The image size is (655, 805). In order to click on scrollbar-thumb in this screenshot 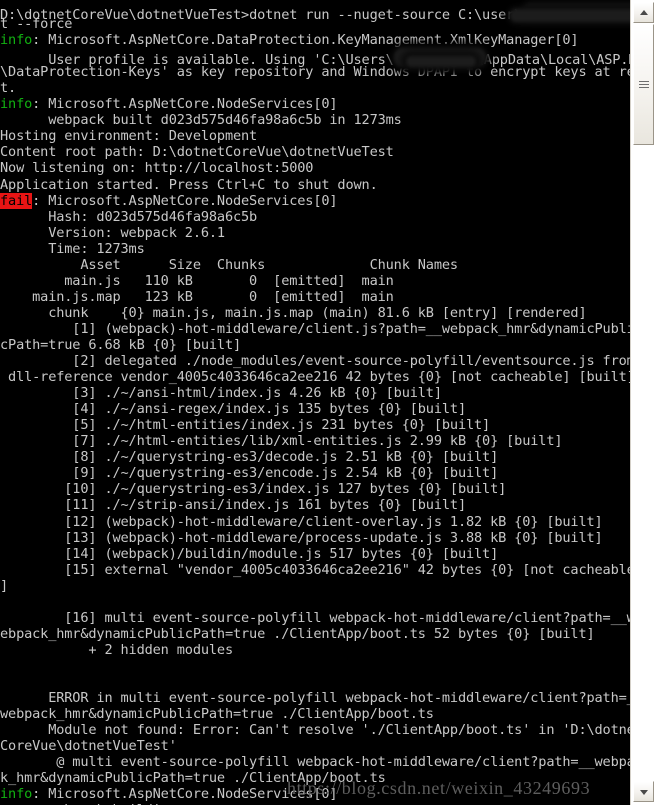, I will do `click(643, 84)`.